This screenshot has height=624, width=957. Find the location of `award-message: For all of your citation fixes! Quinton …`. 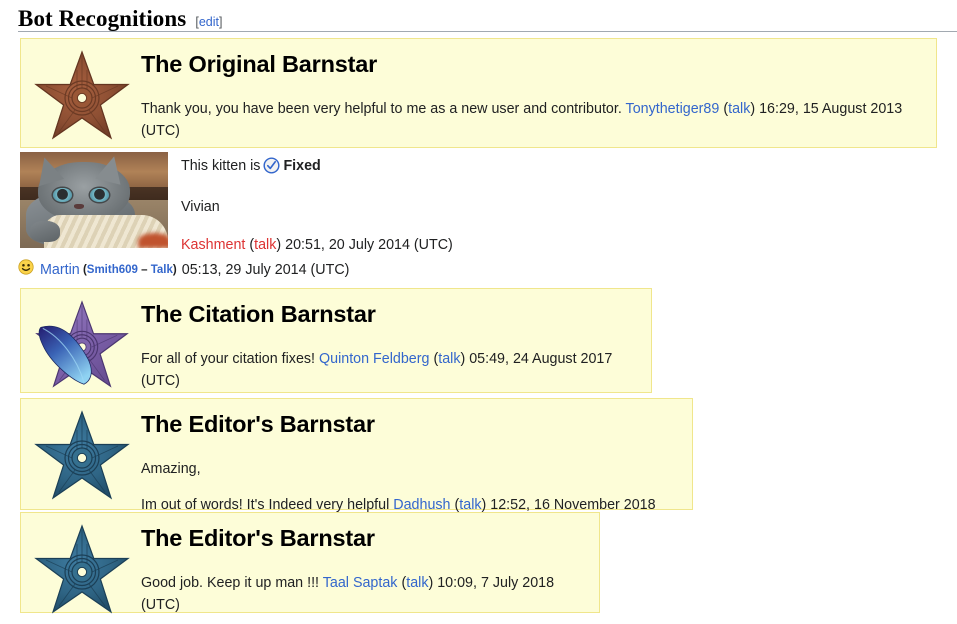

award-message: For all of your citation fixes! Quinton … is located at coordinates (392, 370).